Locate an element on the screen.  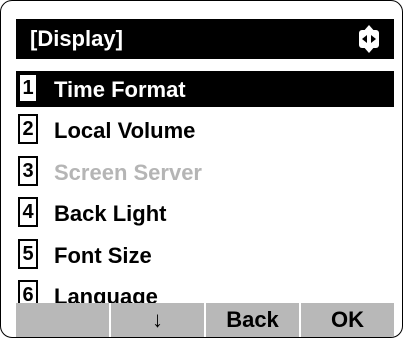
softkey-bar: ↓ Back OK is located at coordinates (205, 320).